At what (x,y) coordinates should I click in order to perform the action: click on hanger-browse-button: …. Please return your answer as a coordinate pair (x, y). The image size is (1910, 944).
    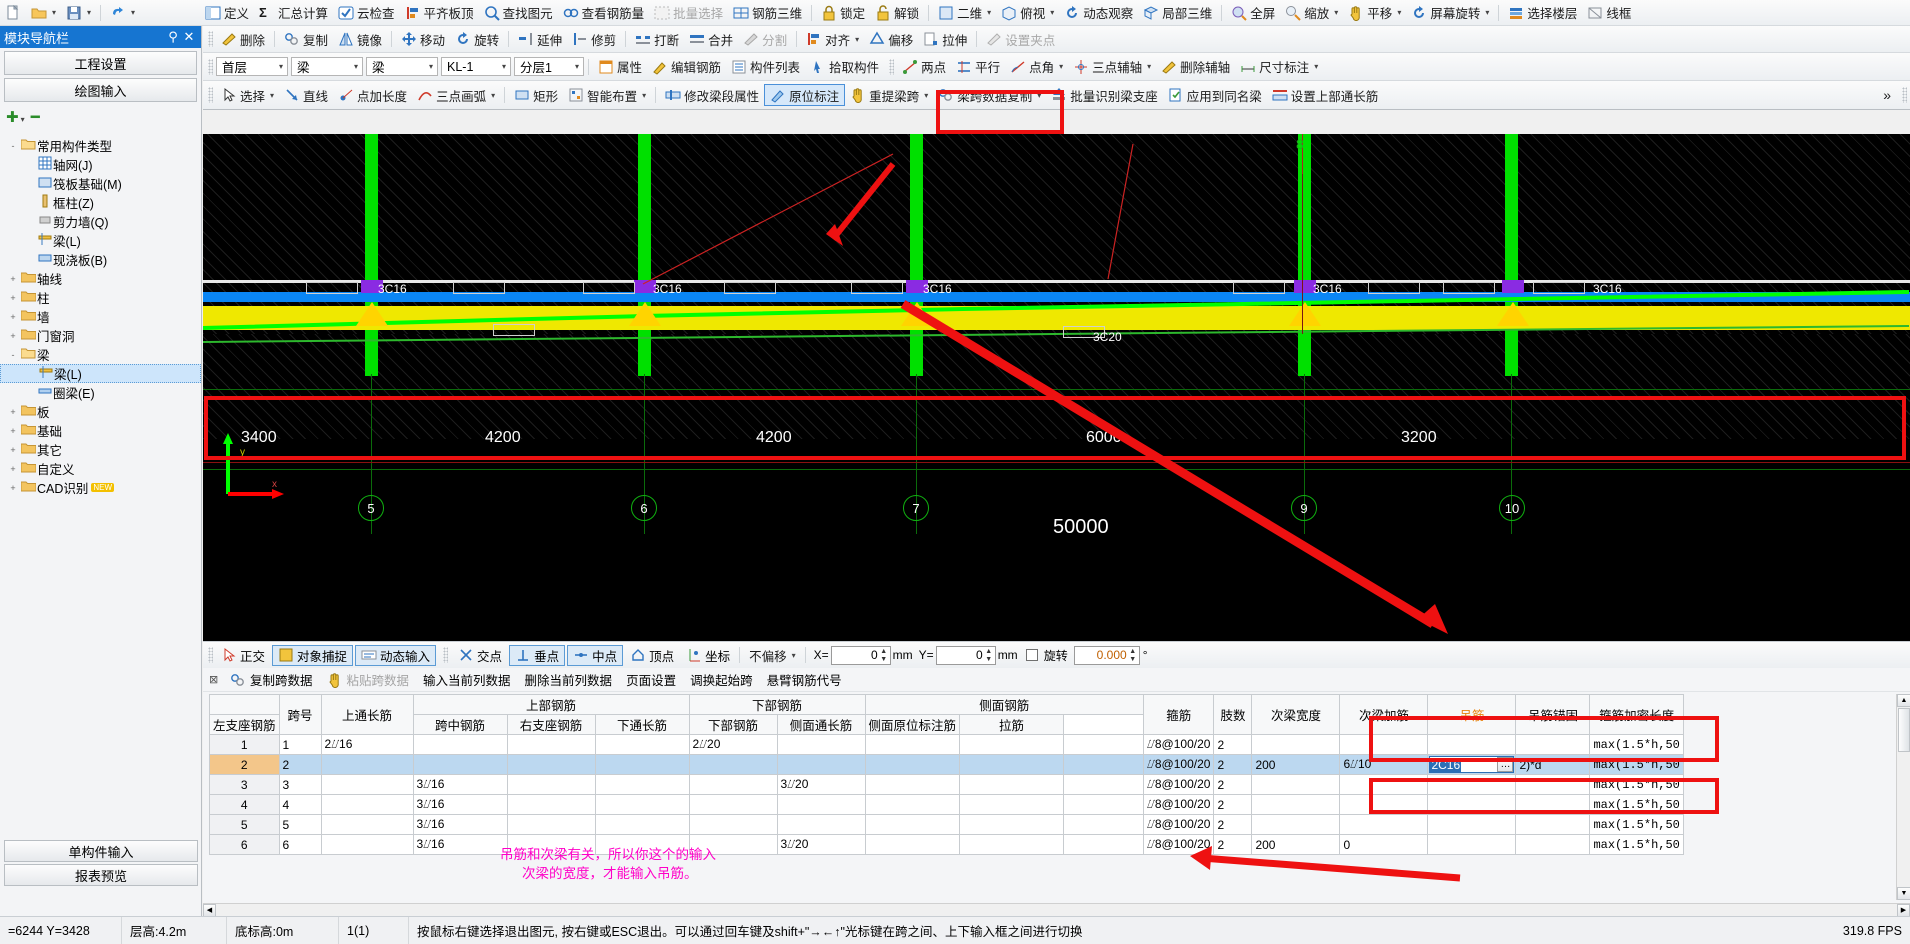
    Looking at the image, I should click on (1505, 764).